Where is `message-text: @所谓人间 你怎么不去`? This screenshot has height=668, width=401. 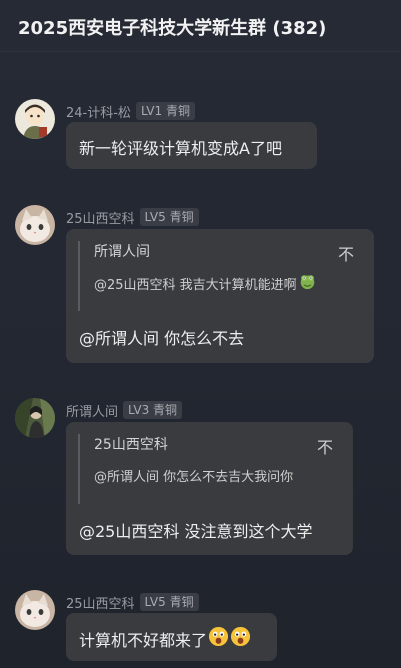
message-text: @所谓人间 你怎么不去 is located at coordinates (162, 338).